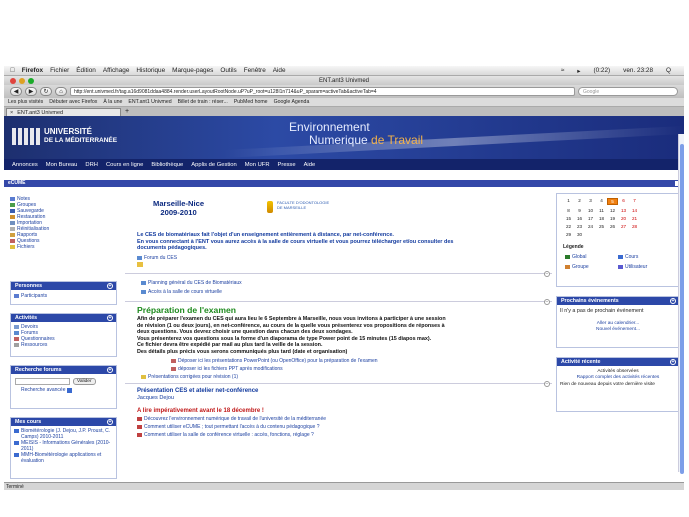  I want to click on calendar-day: 4, so click(601, 201).